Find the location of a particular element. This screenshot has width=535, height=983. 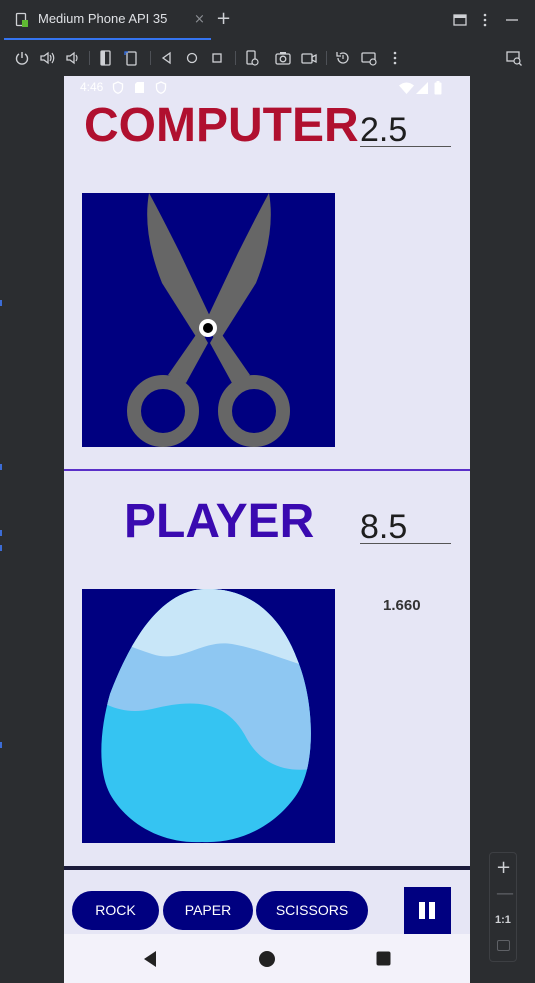

section-divider is located at coordinates (267, 470).